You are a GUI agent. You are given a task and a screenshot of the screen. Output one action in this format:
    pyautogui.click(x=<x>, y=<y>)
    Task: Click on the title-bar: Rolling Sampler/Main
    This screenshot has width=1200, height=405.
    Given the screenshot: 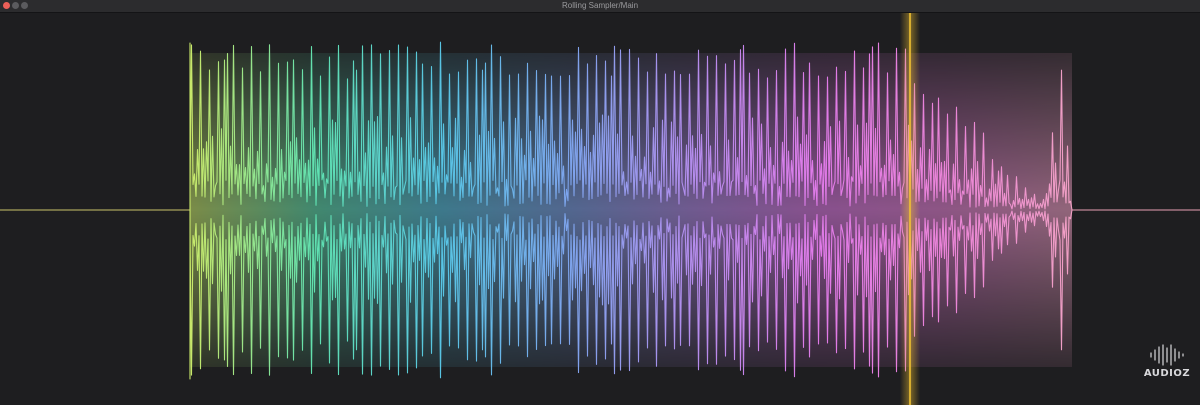 What is the action you would take?
    pyautogui.click(x=600, y=6)
    